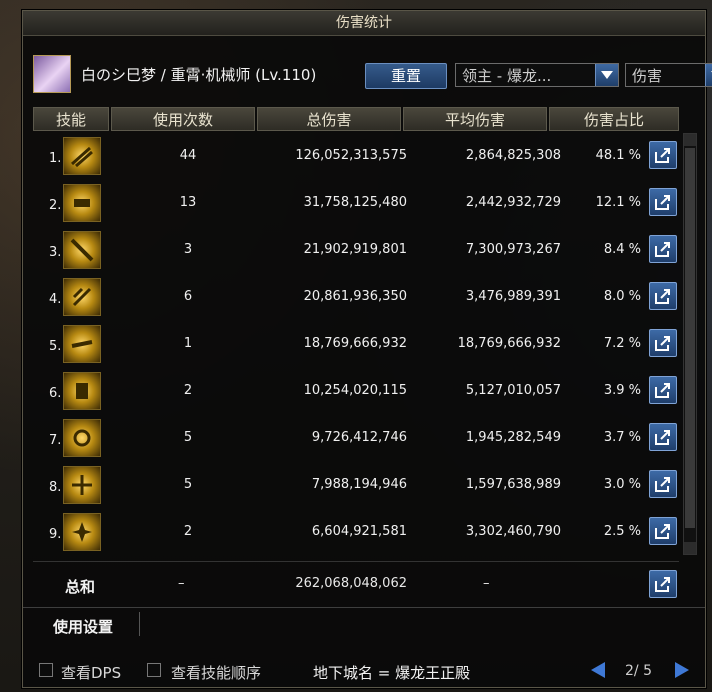  I want to click on column-total: 总伤害, so click(329, 119).